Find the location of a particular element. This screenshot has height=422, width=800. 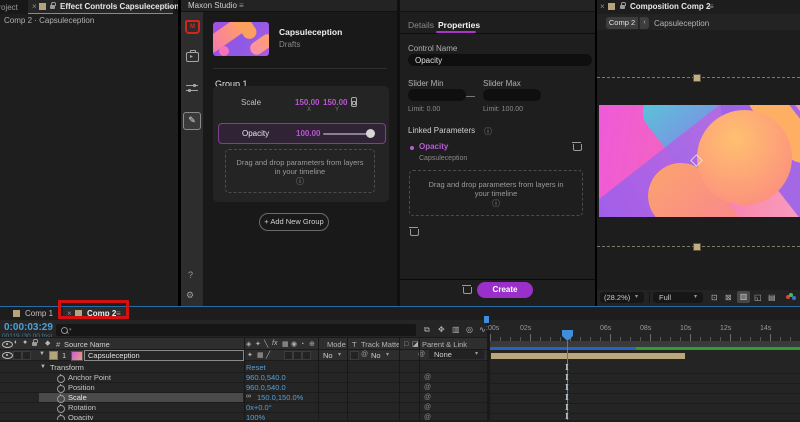

opacity-param-row: Opacity 100.00 is located at coordinates (302, 133).